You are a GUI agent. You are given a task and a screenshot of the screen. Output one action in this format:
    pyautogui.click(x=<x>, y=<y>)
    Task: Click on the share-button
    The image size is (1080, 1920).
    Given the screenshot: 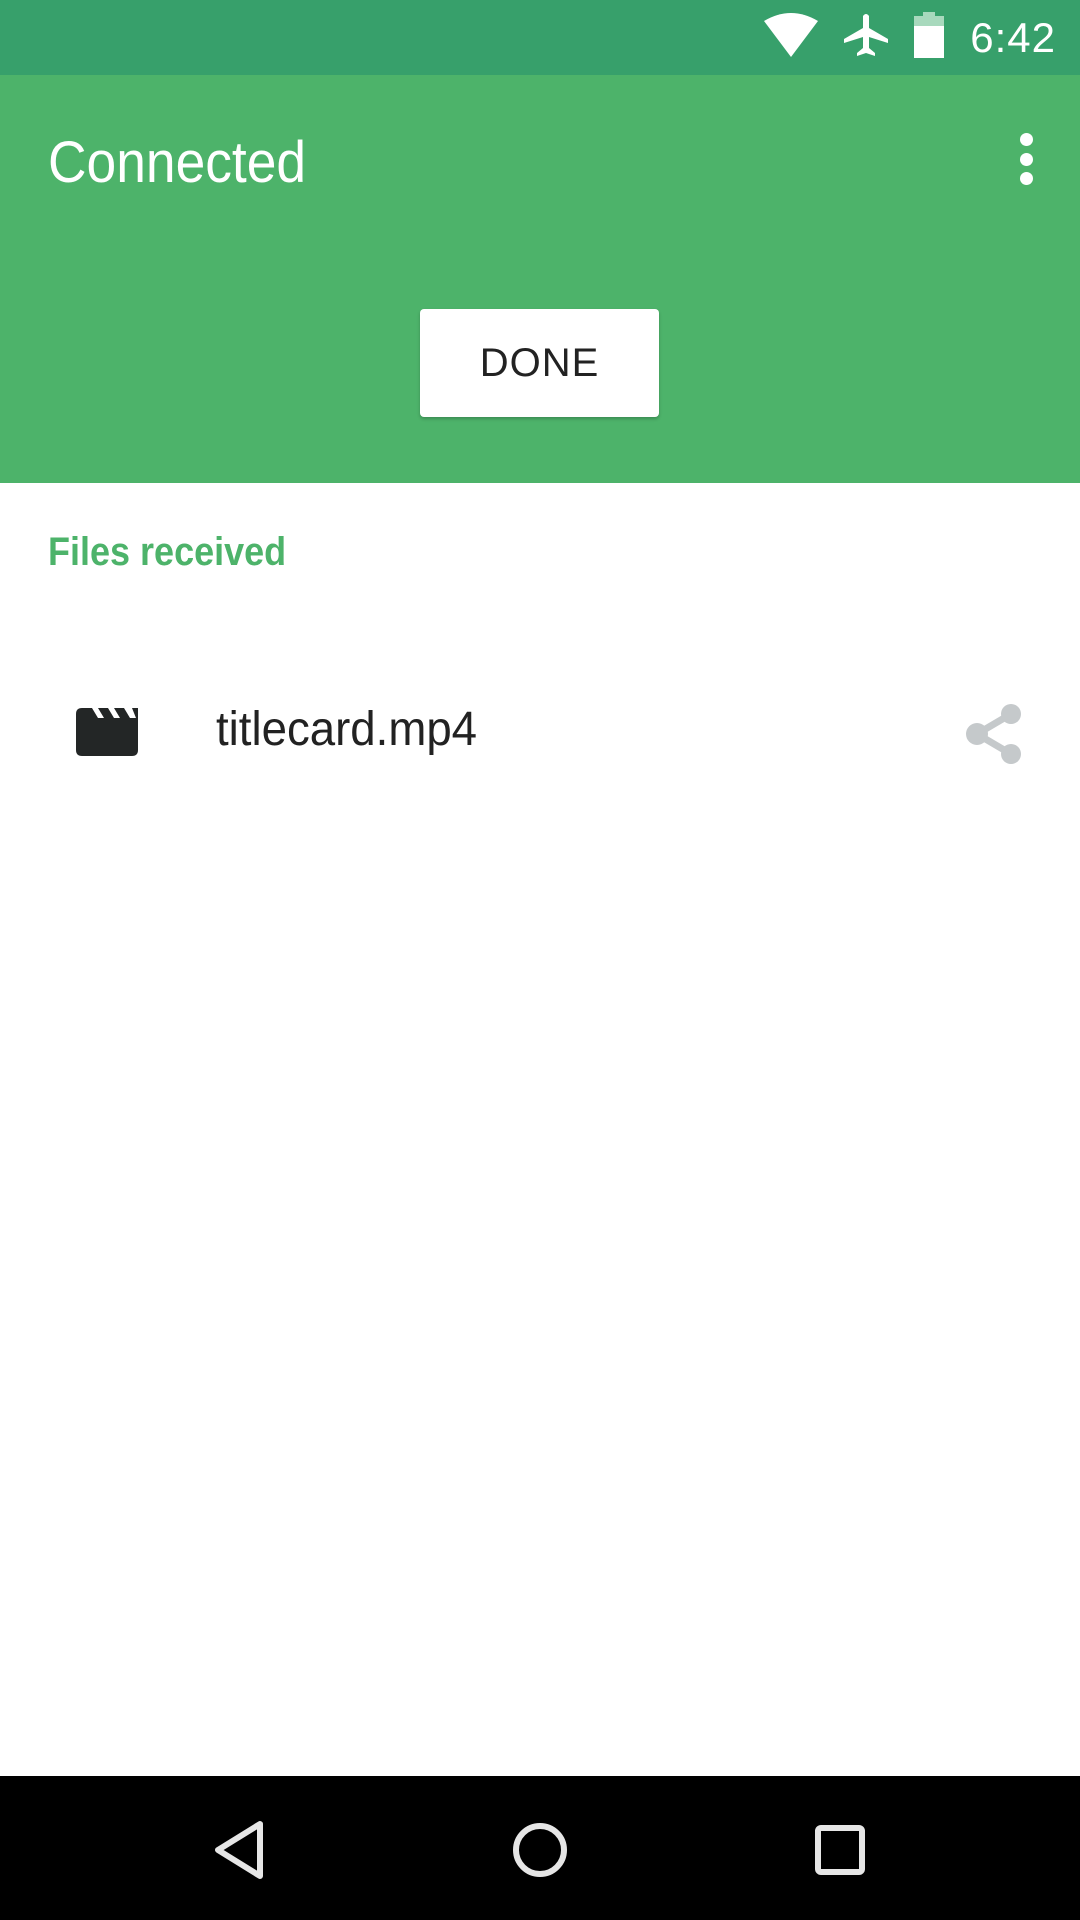 What is the action you would take?
    pyautogui.click(x=994, y=736)
    